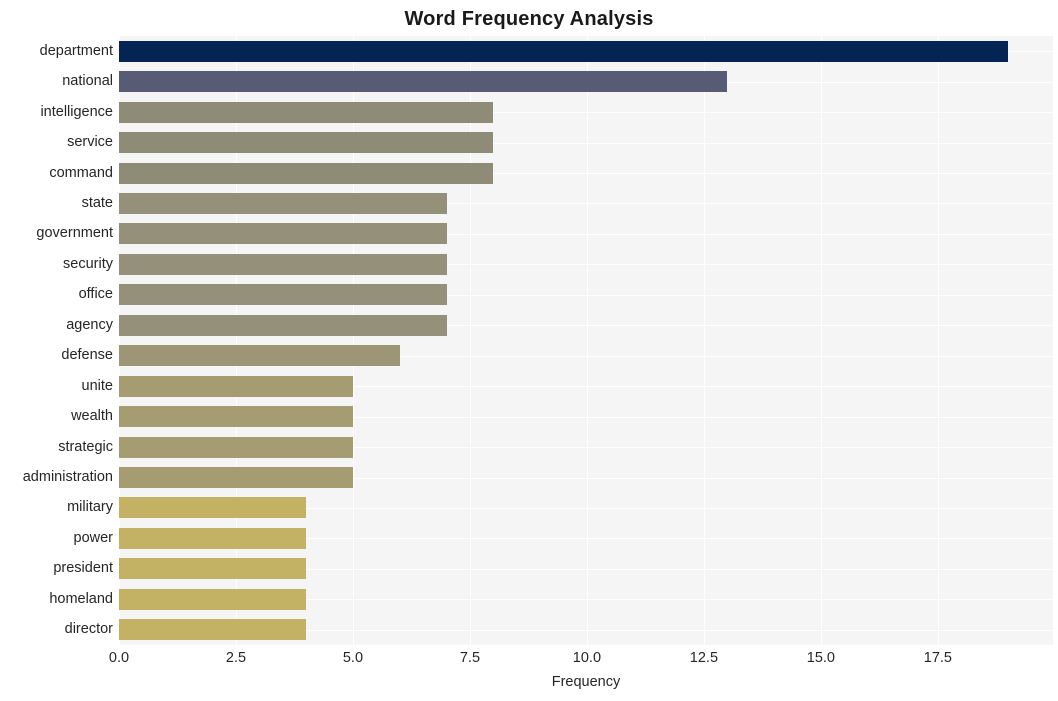 This screenshot has height=701, width=1058. Describe the element at coordinates (81, 172) in the screenshot. I see `y-axis-tick-label: command` at that location.